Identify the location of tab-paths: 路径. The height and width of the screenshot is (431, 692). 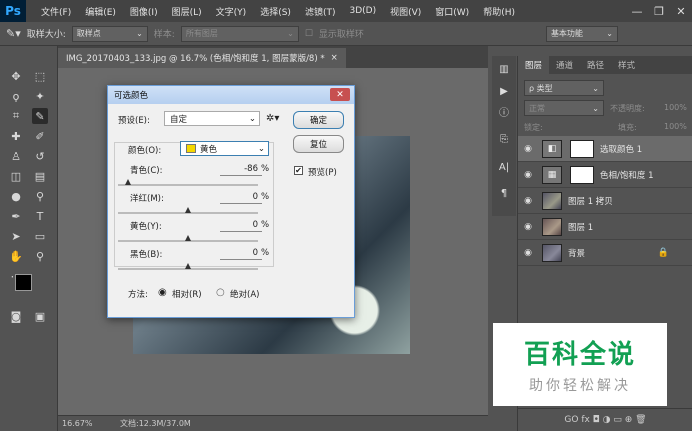
(595, 65).